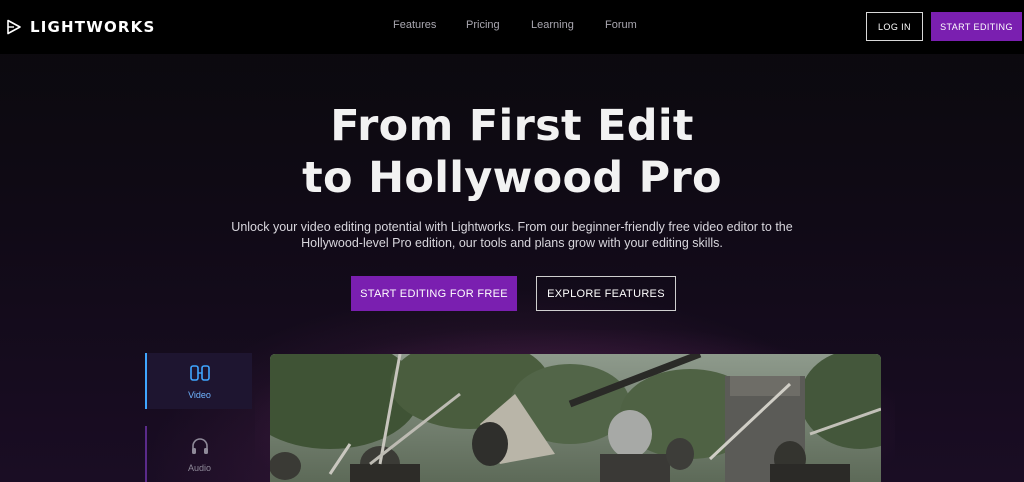 The width and height of the screenshot is (1024, 482). Describe the element at coordinates (14, 27) in the screenshot. I see `lightworks-logo-icon` at that location.